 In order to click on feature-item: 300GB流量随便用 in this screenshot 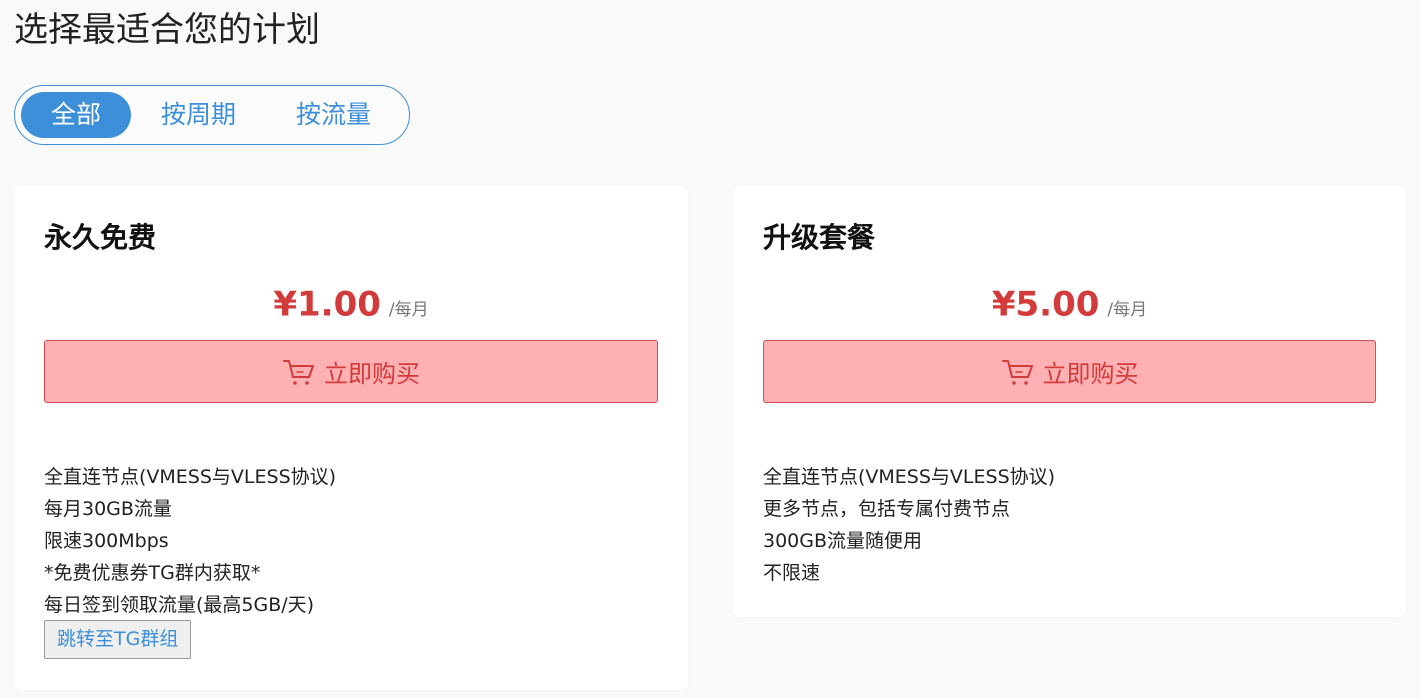, I will do `click(843, 541)`.